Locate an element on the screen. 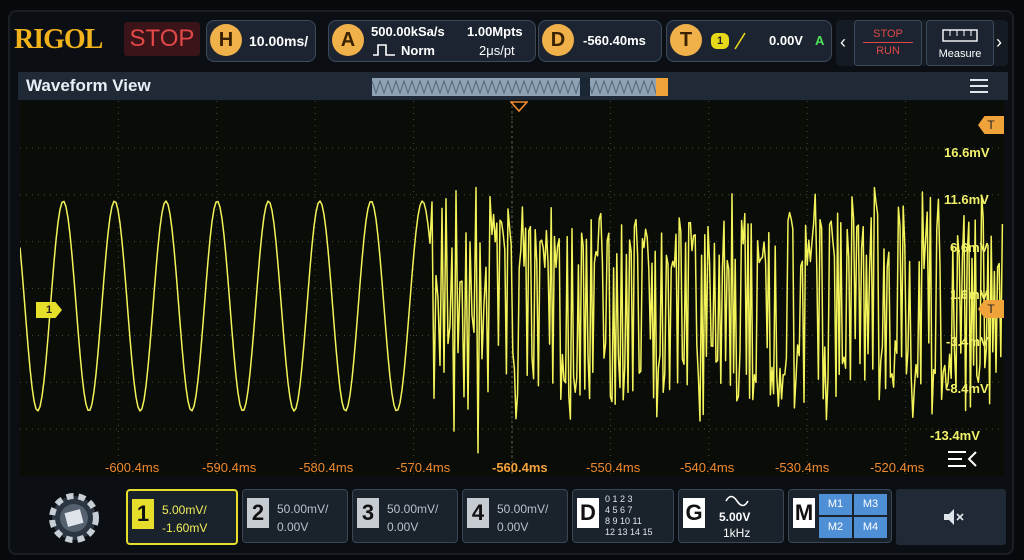 This screenshot has width=1024, height=560. voltage-label: 11.6mV is located at coordinates (966, 199).